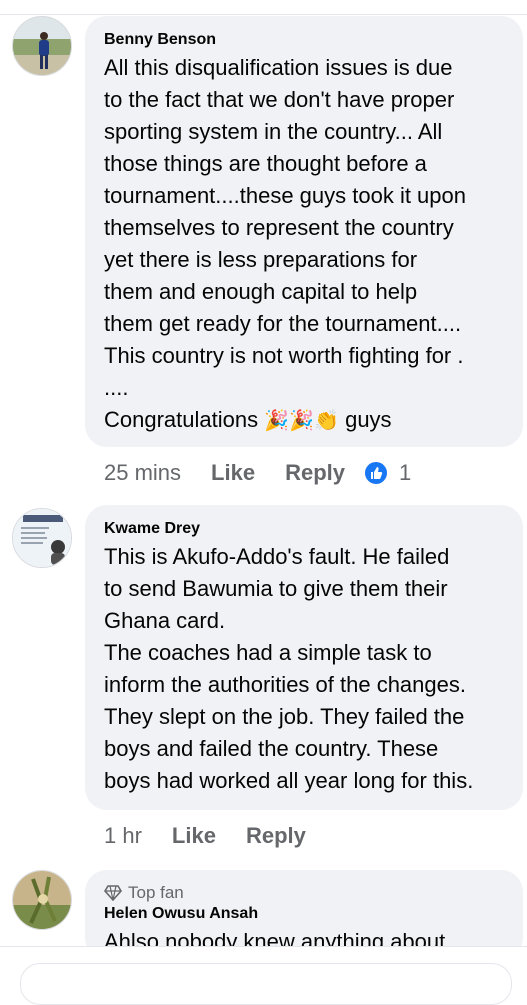  What do you see at coordinates (405, 473) in the screenshot?
I see `reaction-count: 1` at bounding box center [405, 473].